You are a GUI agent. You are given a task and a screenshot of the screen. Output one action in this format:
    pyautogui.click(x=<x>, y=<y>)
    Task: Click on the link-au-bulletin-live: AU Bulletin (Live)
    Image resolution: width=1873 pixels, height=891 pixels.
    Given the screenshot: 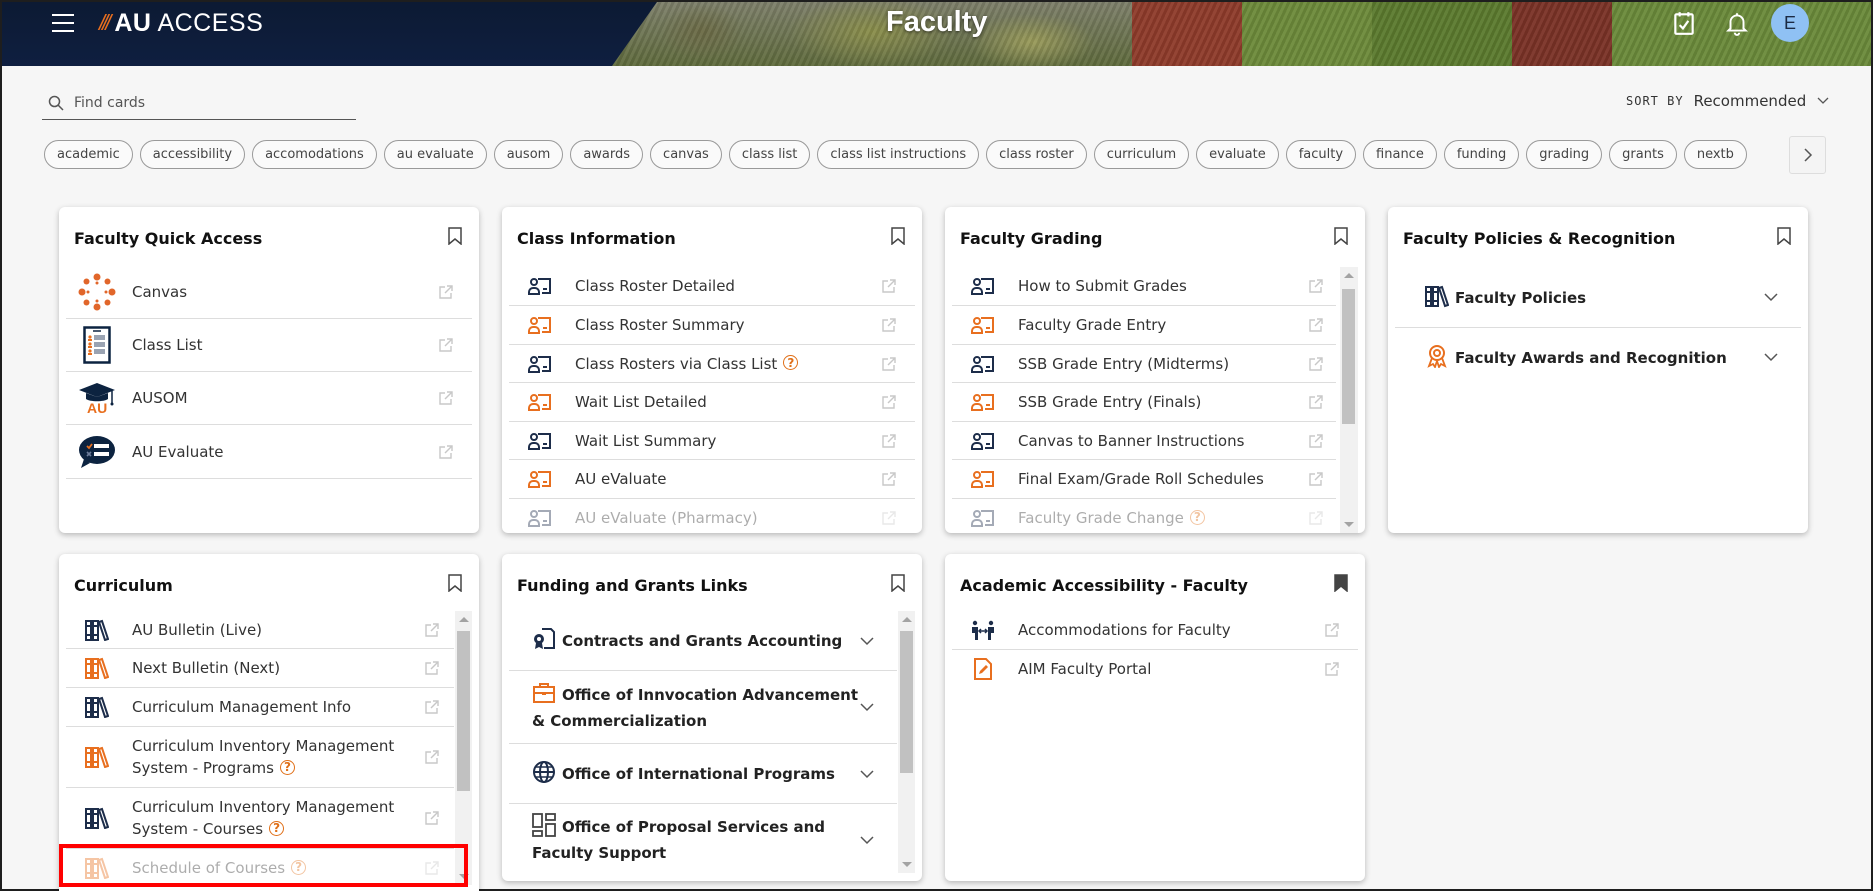 What is the action you would take?
    pyautogui.click(x=260, y=630)
    